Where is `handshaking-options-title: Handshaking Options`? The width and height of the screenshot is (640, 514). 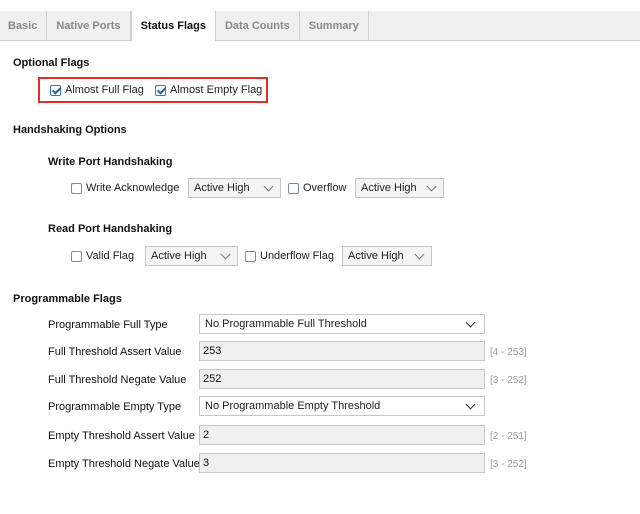
handshaking-options-title: Handshaking Options is located at coordinates (70, 130).